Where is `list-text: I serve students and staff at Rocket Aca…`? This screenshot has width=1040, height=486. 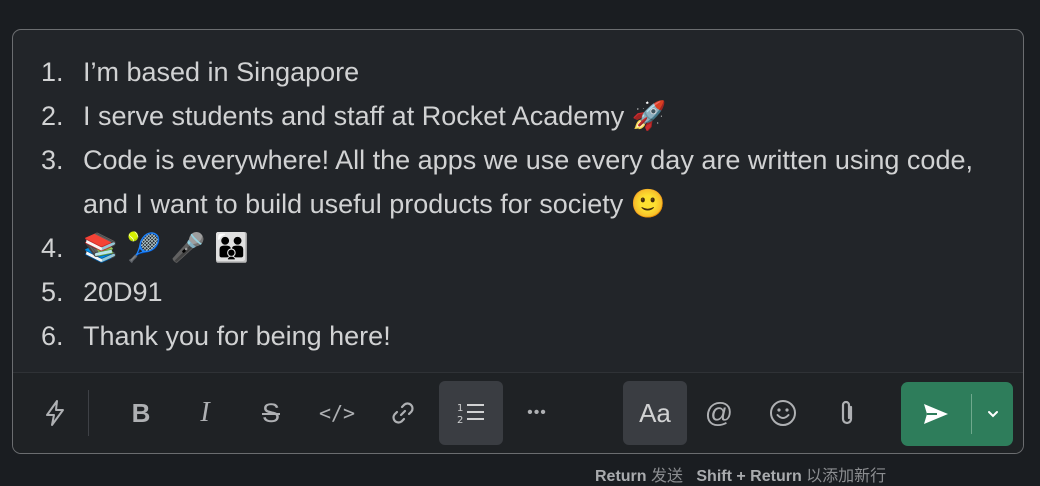 list-text: I serve students and staff at Rocket Aca… is located at coordinates (375, 115).